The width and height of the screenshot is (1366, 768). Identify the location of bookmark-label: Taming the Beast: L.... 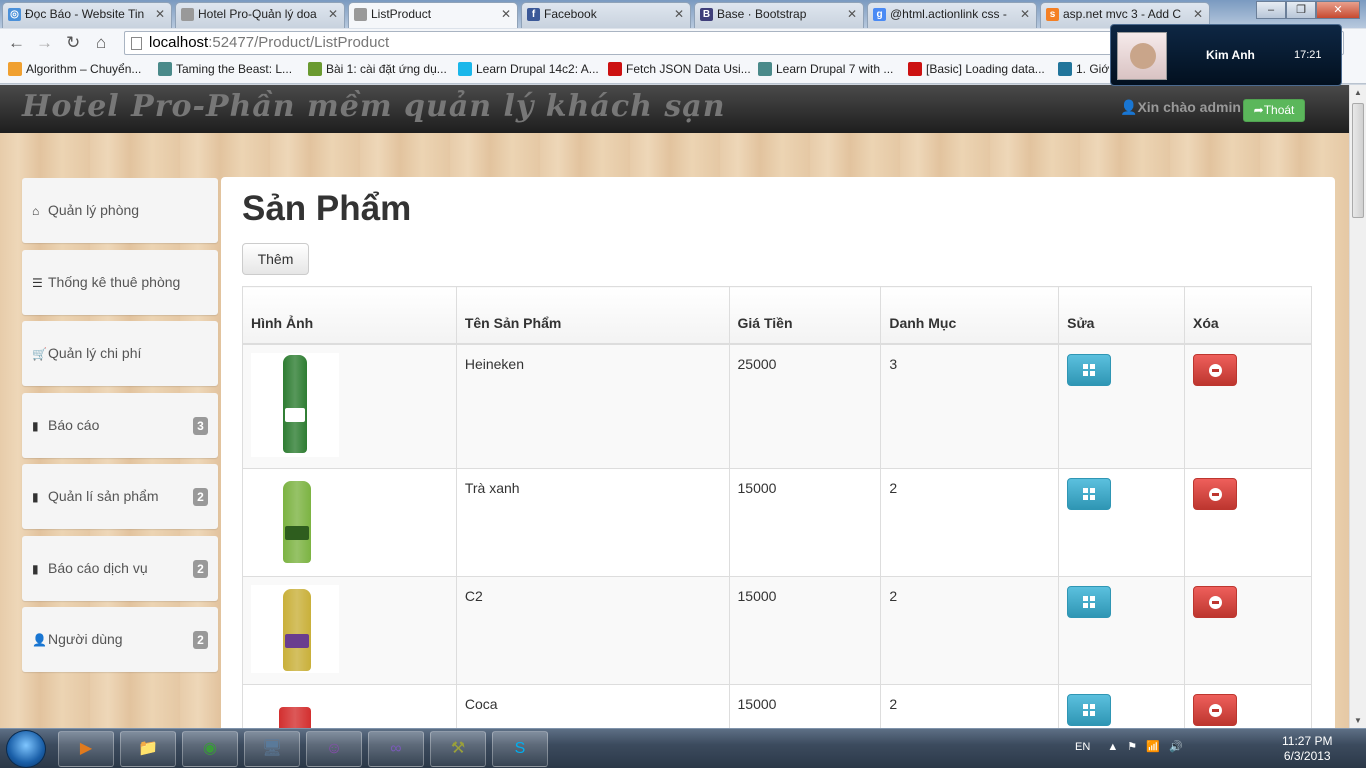
(234, 69).